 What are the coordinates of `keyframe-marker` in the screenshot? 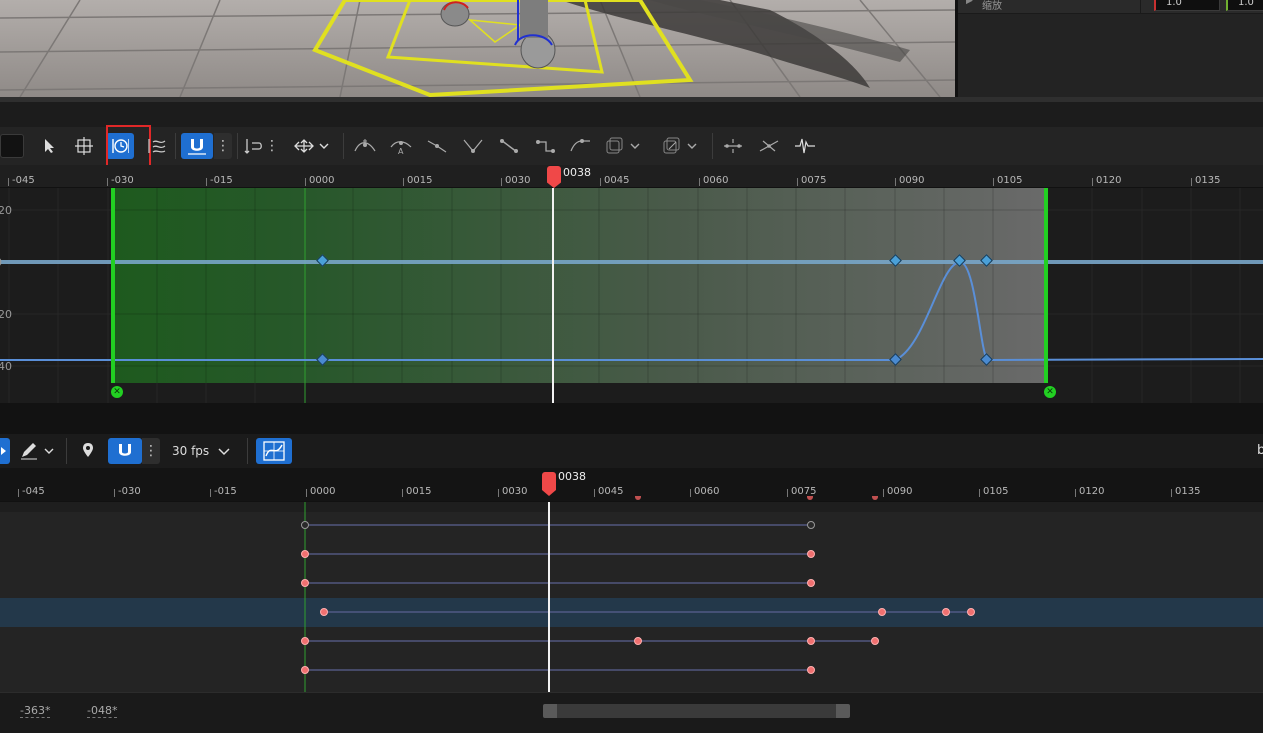 It's located at (875, 498).